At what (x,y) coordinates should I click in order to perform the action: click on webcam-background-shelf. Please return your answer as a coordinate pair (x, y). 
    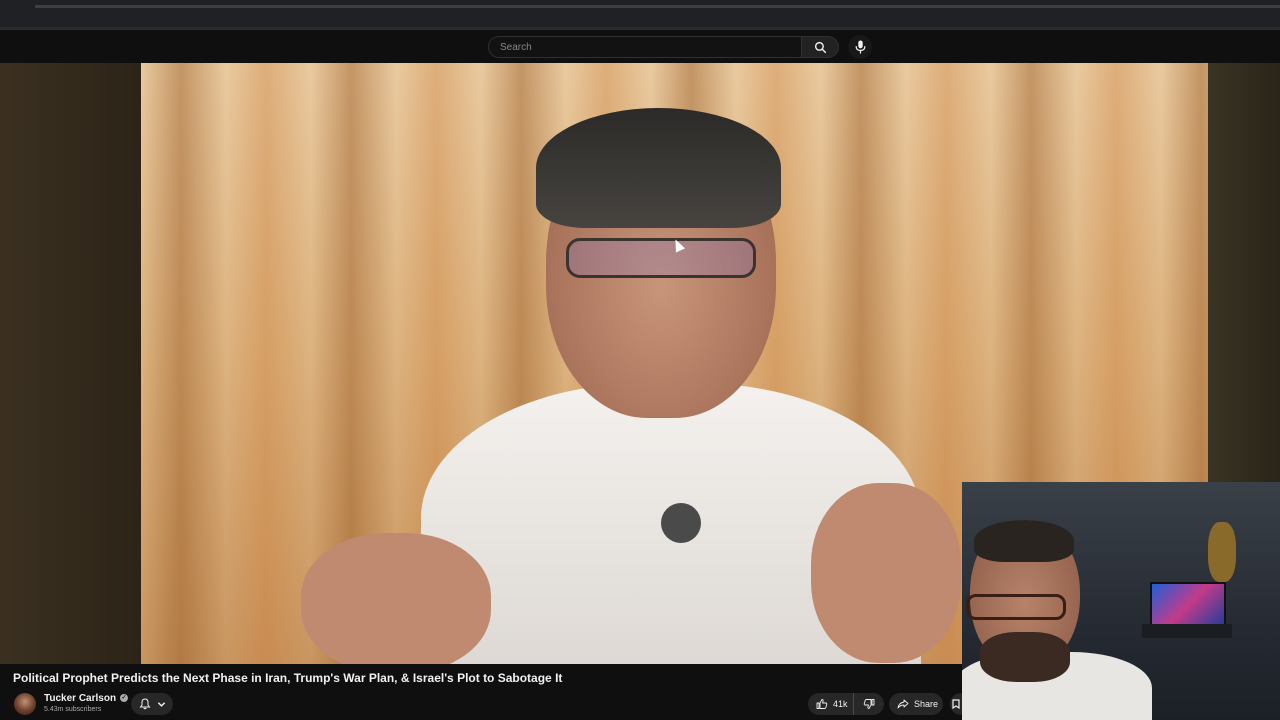
    Looking at the image, I should click on (1187, 631).